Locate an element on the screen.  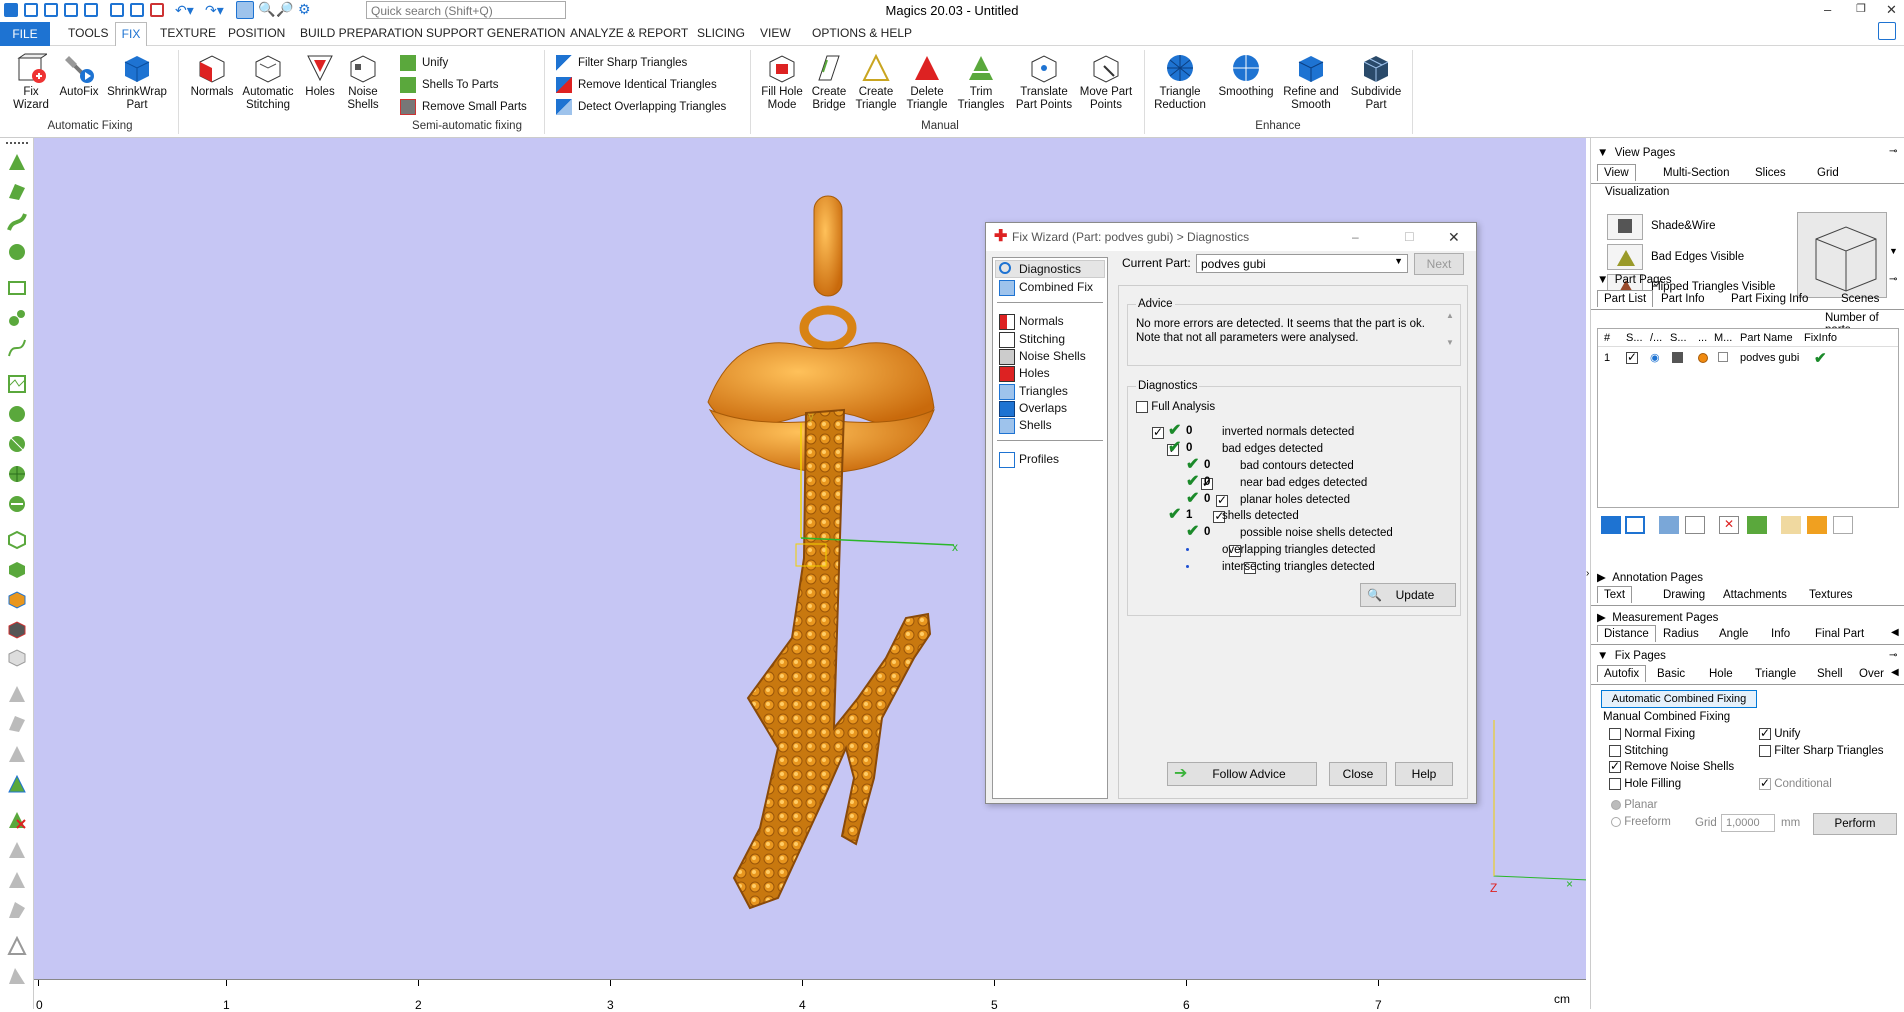
tab-build-preparation: BUILD PREPARATION is located at coordinates (361, 33).